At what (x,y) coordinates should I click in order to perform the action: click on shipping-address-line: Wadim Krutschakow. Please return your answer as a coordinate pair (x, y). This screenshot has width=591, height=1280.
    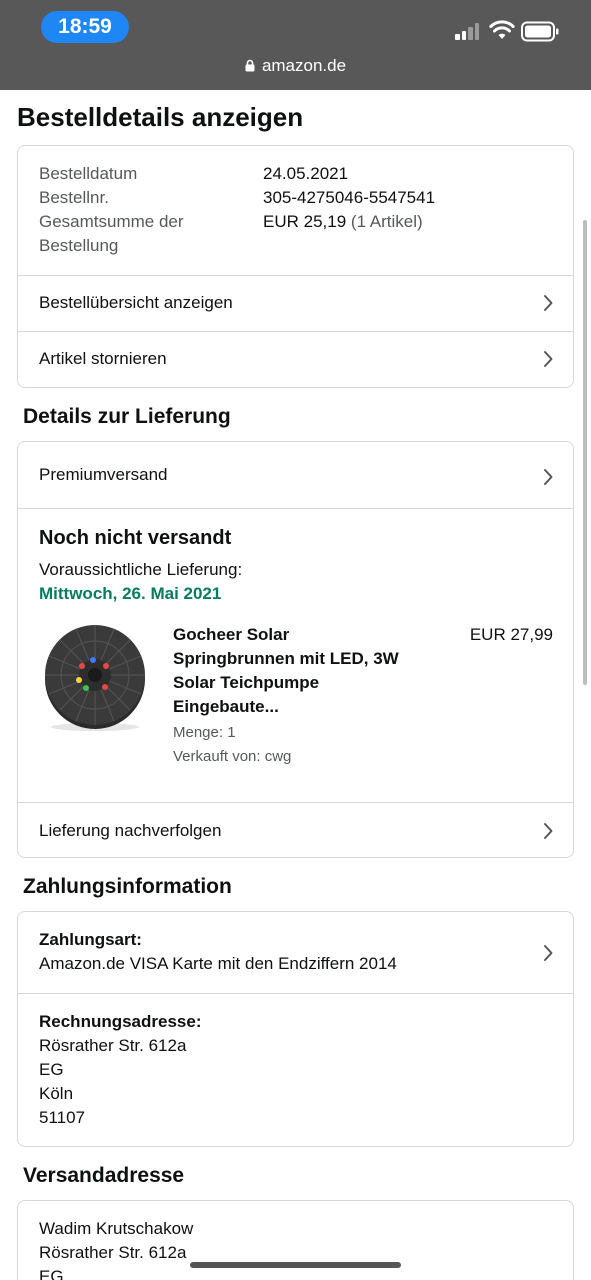
    Looking at the image, I should click on (116, 1228).